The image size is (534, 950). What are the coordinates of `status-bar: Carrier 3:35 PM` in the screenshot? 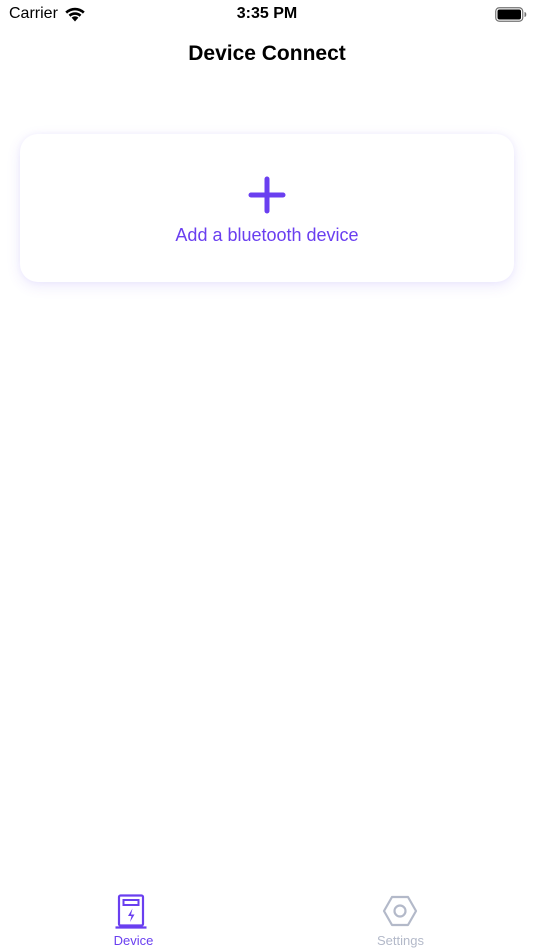 It's located at (267, 14).